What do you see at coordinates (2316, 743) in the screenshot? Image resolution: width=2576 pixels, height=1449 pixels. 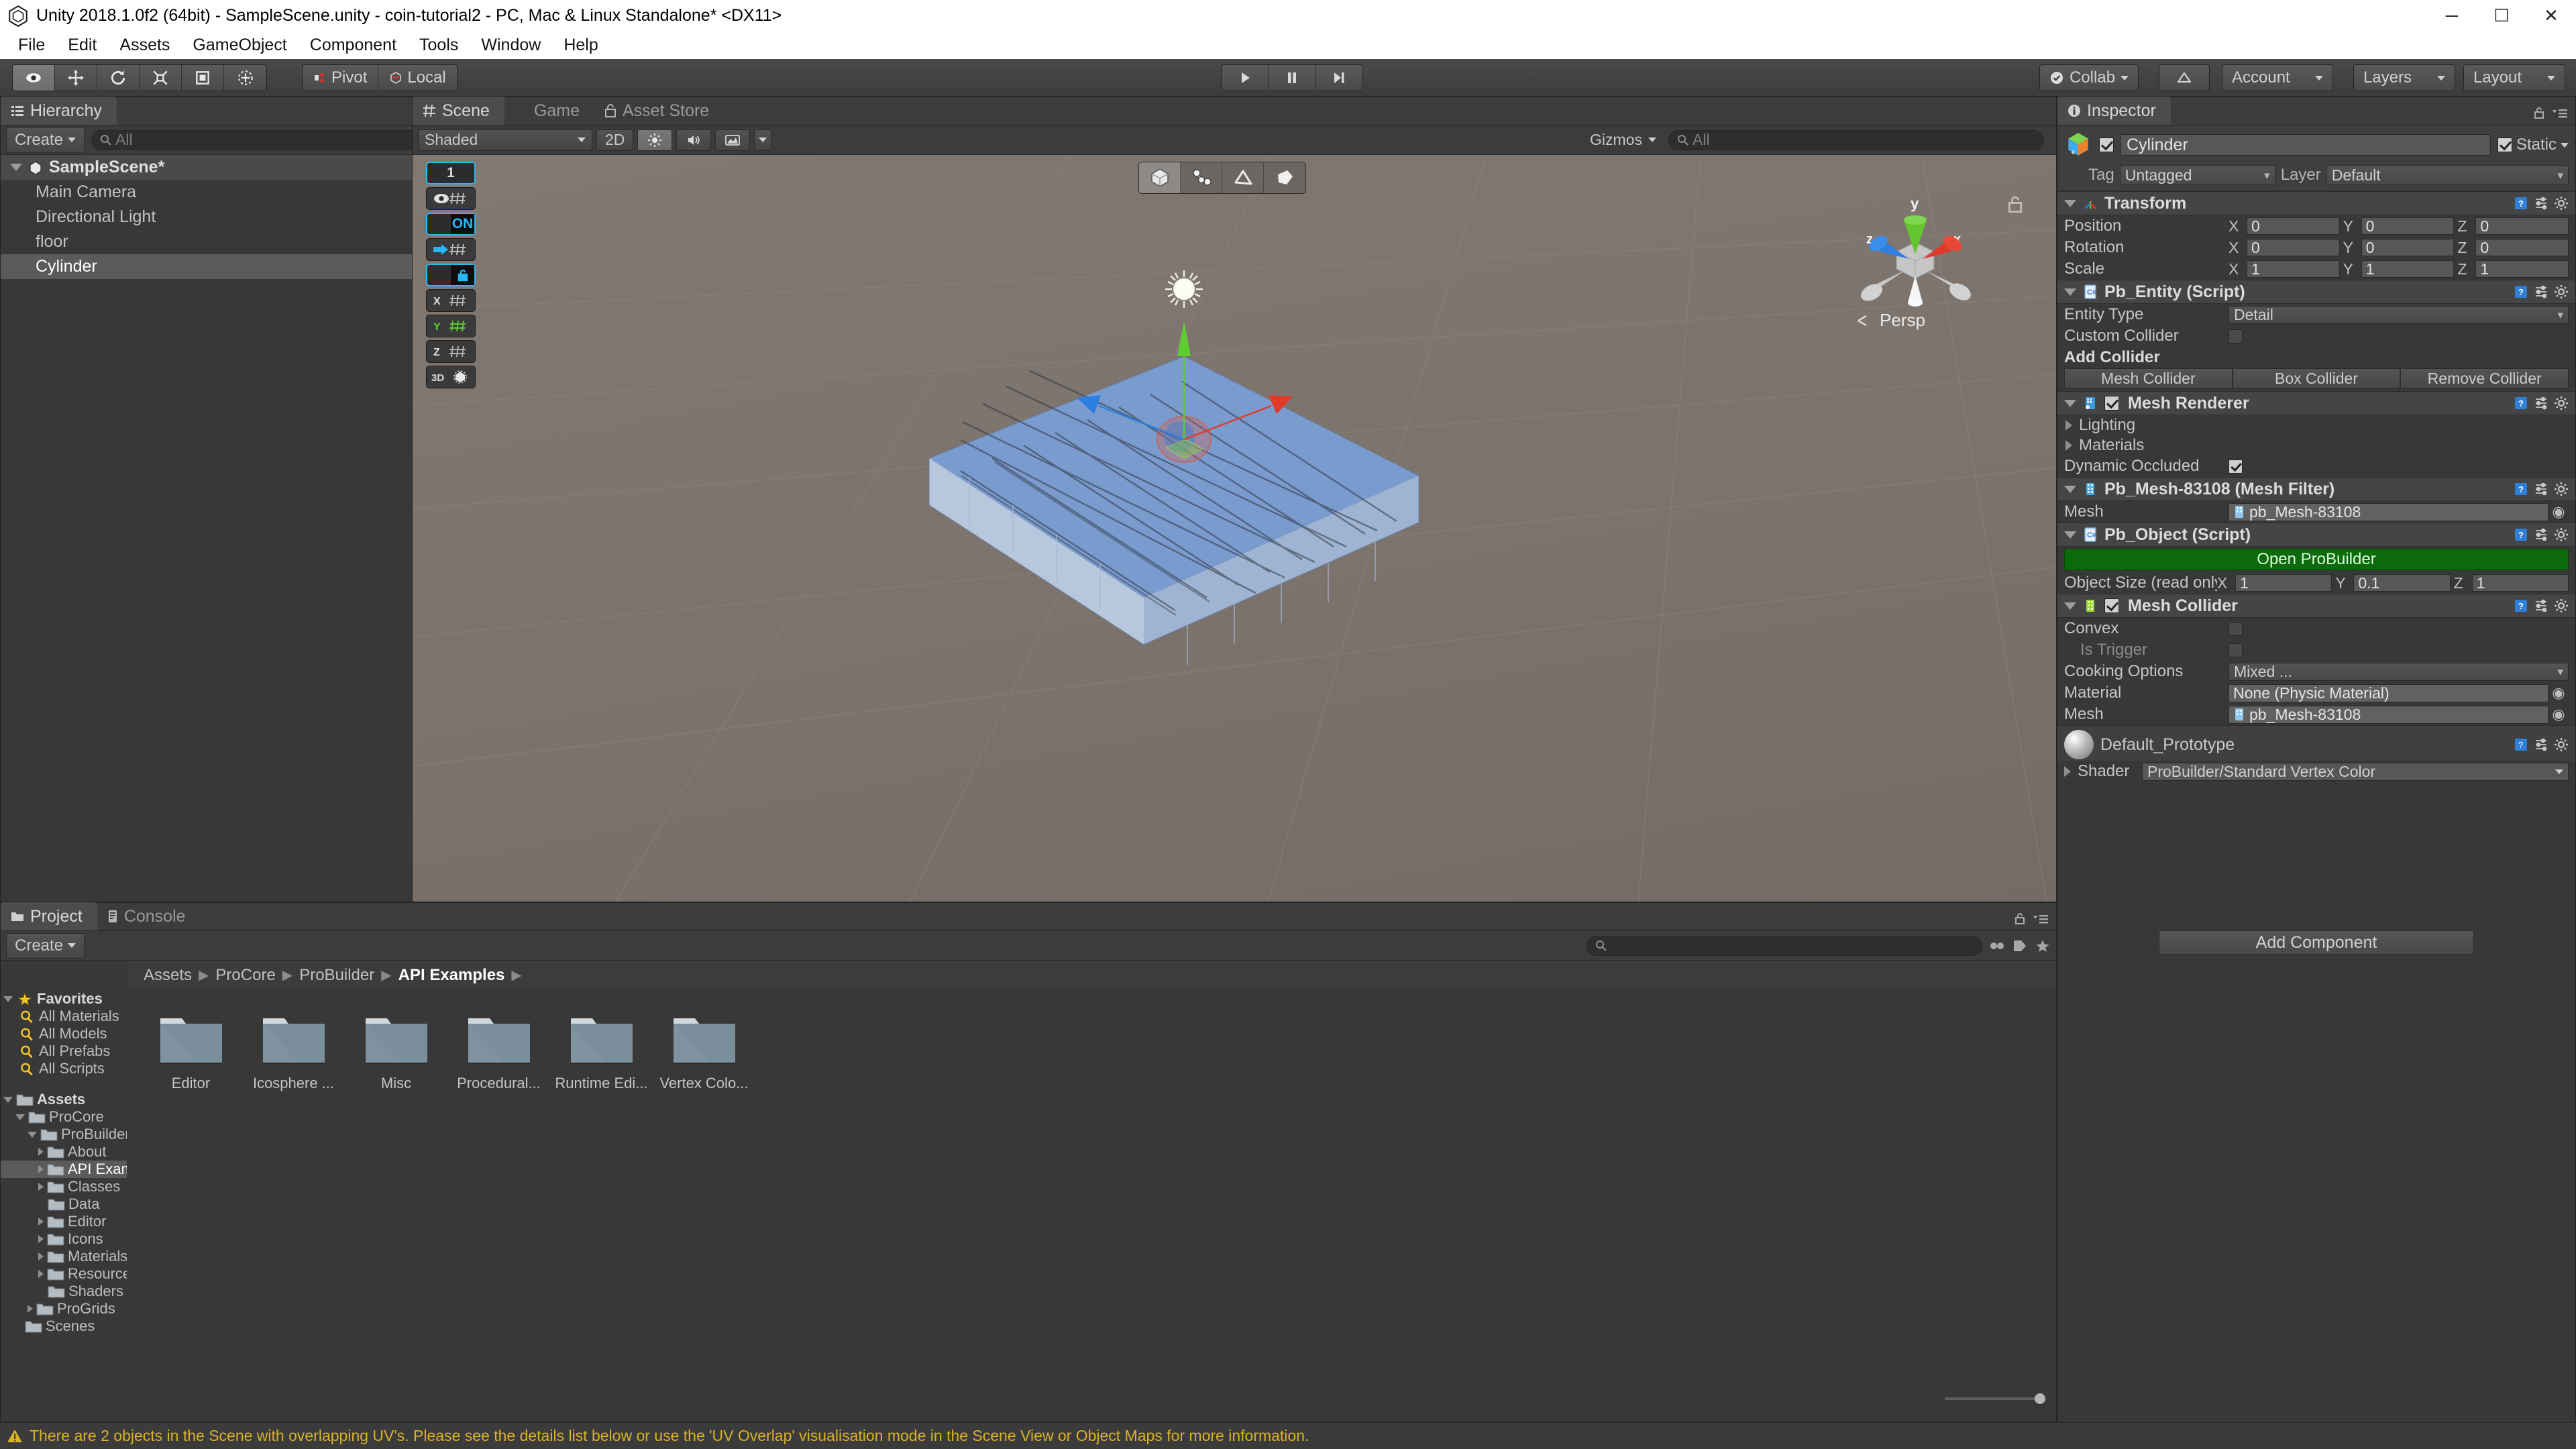 I see `material-header: Default_Prototype ?` at bounding box center [2316, 743].